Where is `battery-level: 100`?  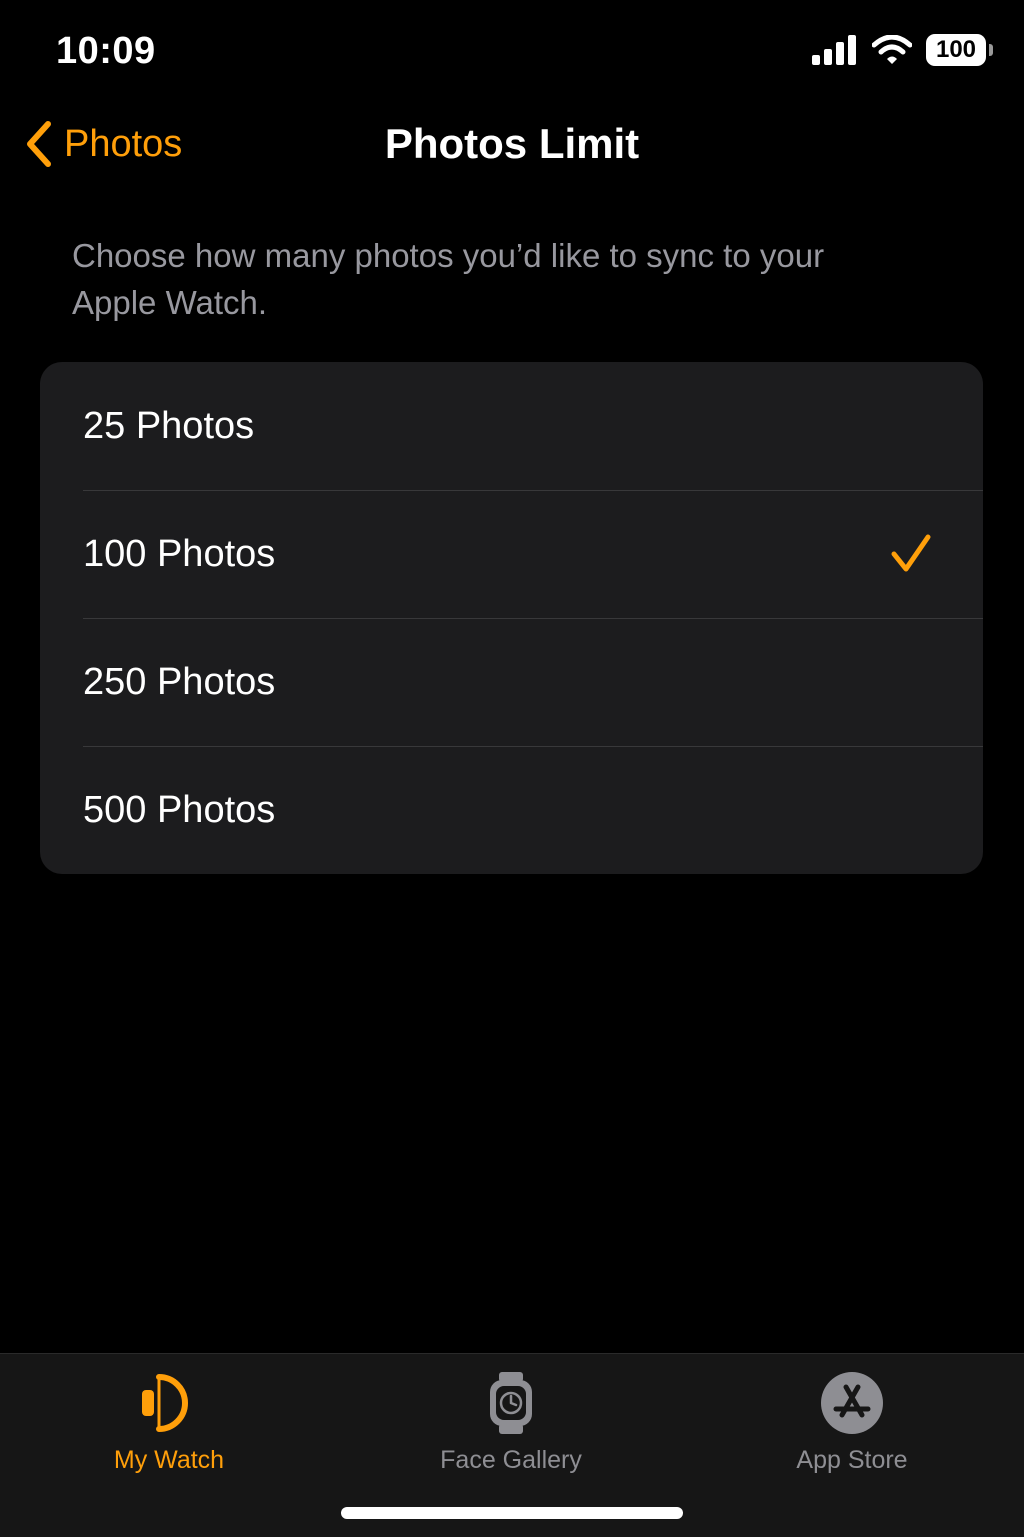
battery-level: 100 is located at coordinates (956, 49).